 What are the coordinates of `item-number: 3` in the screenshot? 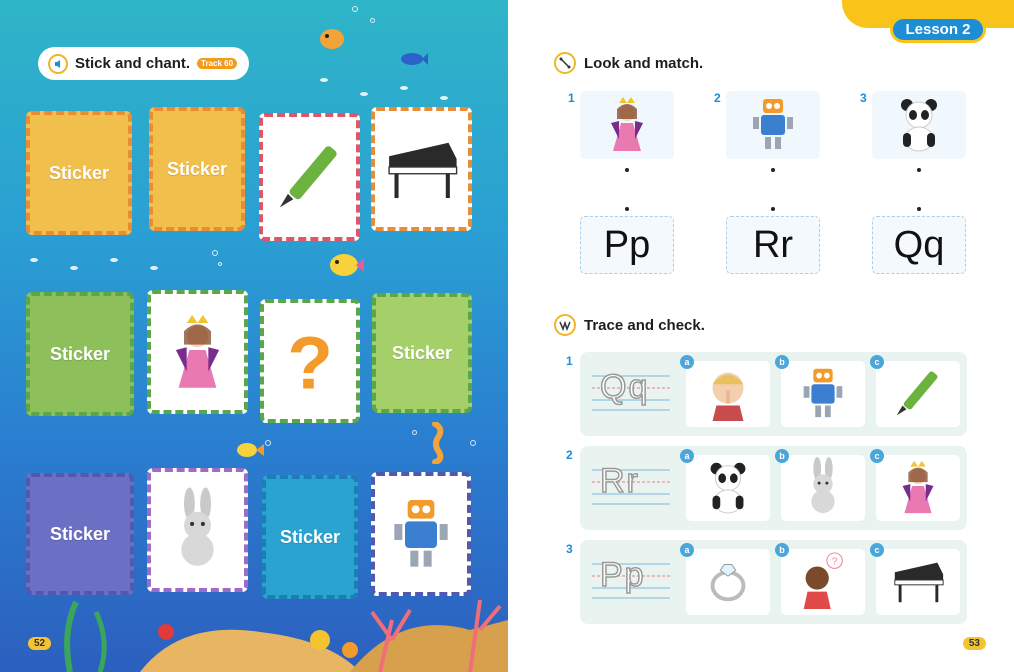 It's located at (863, 98).